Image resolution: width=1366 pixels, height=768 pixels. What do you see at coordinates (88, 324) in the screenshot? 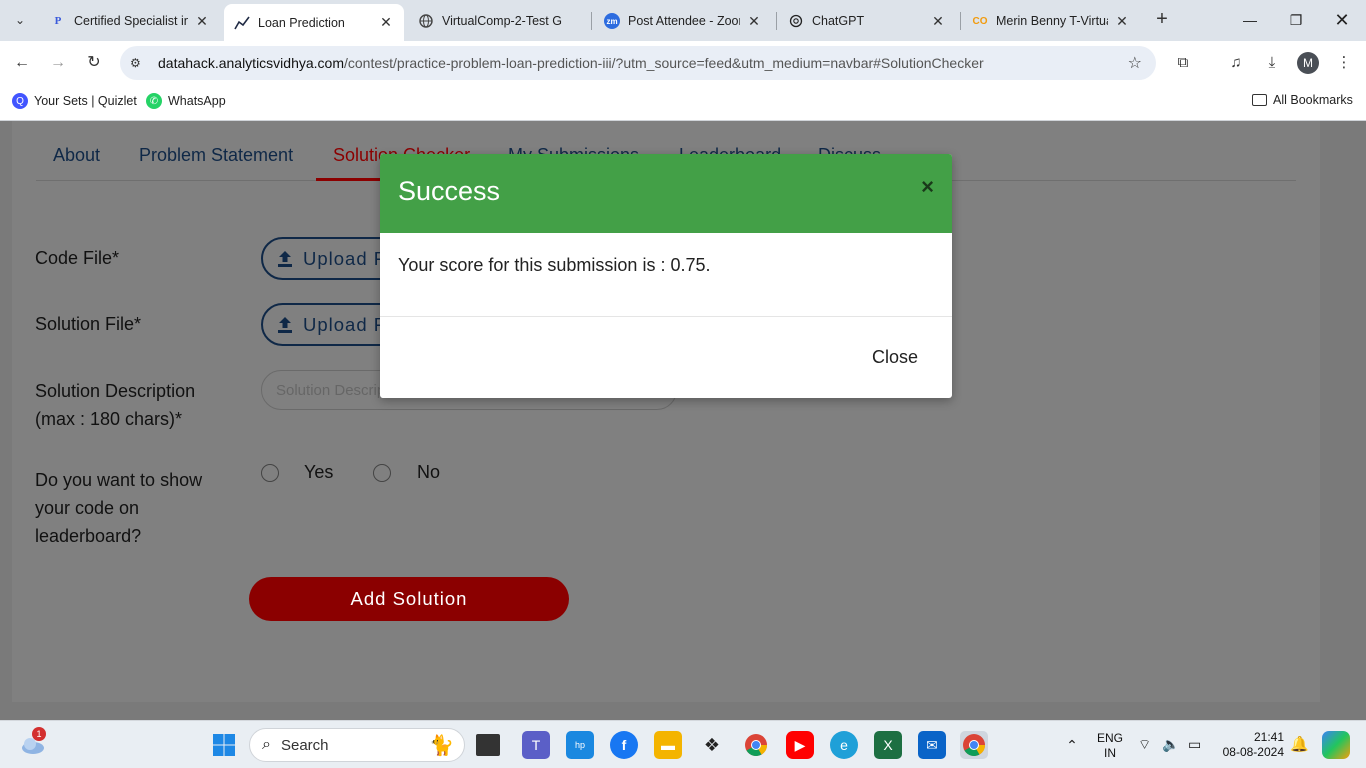
I see `solution-file-label: Solution File*` at bounding box center [88, 324].